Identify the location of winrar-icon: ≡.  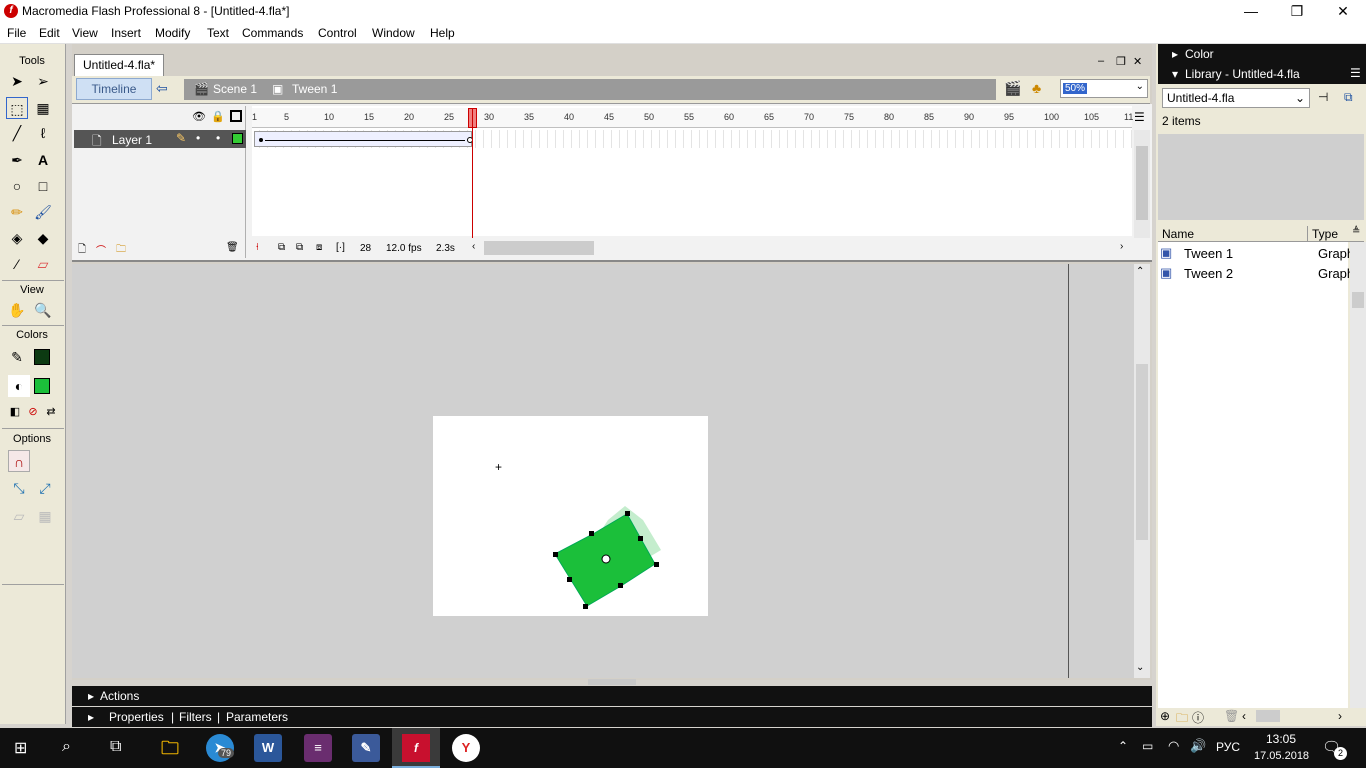
(318, 748).